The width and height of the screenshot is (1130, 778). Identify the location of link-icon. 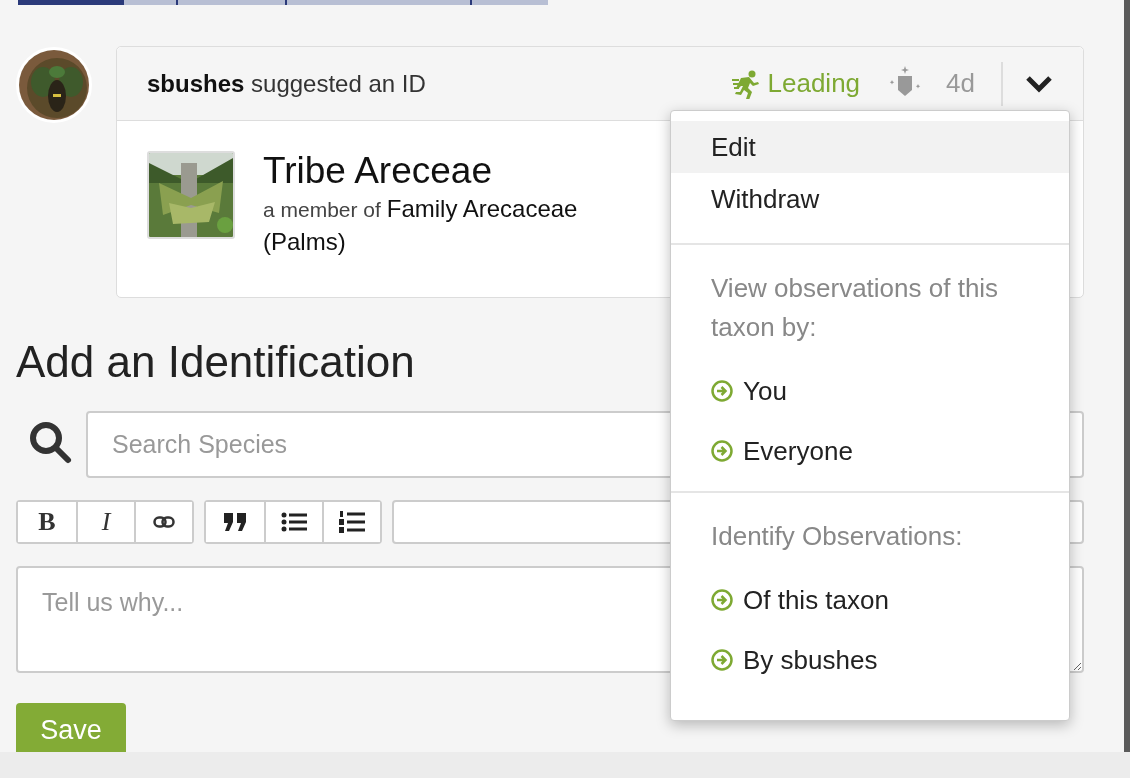
(164, 521).